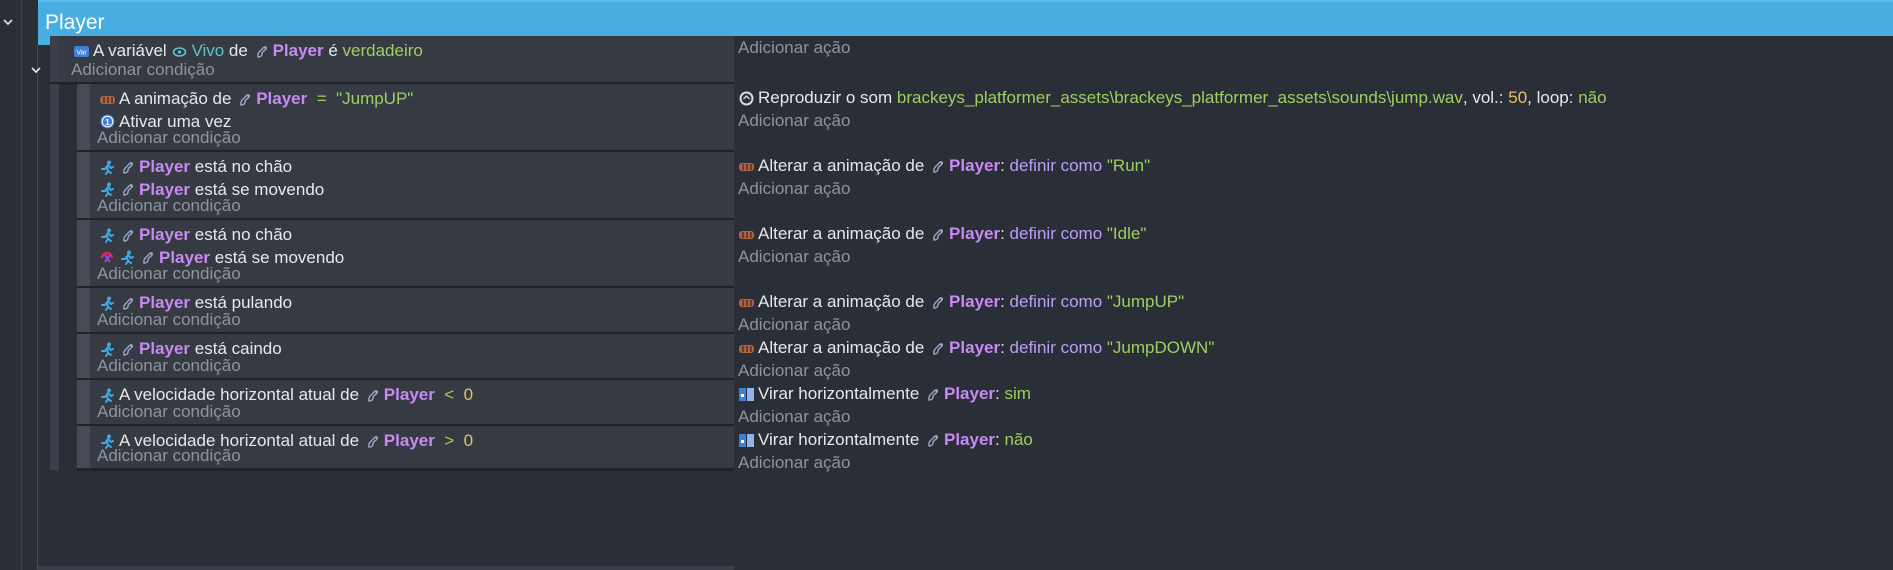 This screenshot has width=1893, height=570. Describe the element at coordinates (322, 98) in the screenshot. I see `operator: =` at that location.